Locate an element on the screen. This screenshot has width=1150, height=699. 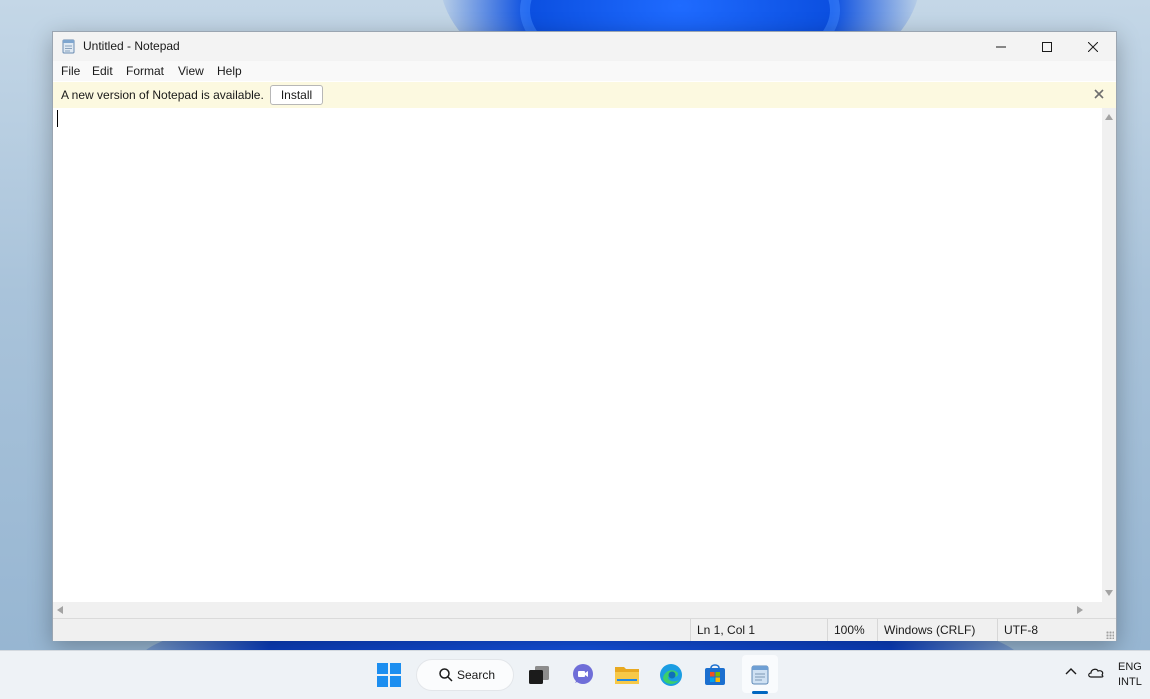
update-message: A new version of Notepad is available. is located at coordinates (162, 95).